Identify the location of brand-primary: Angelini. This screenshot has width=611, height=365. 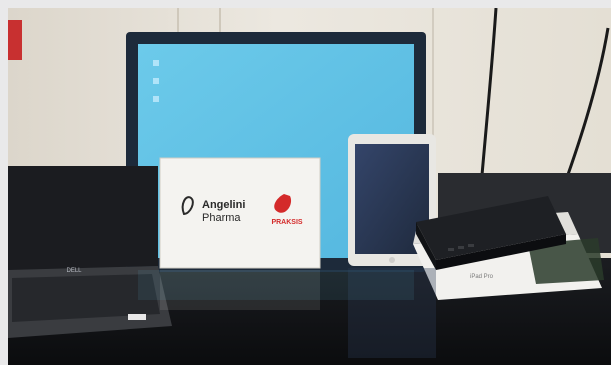
(223, 205).